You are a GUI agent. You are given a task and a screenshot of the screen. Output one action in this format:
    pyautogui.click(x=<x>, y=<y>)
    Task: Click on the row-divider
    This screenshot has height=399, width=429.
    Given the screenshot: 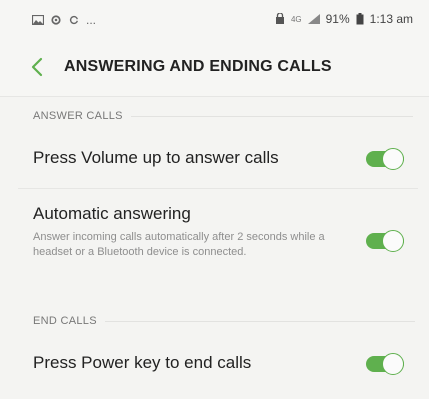 What is the action you would take?
    pyautogui.click(x=218, y=188)
    